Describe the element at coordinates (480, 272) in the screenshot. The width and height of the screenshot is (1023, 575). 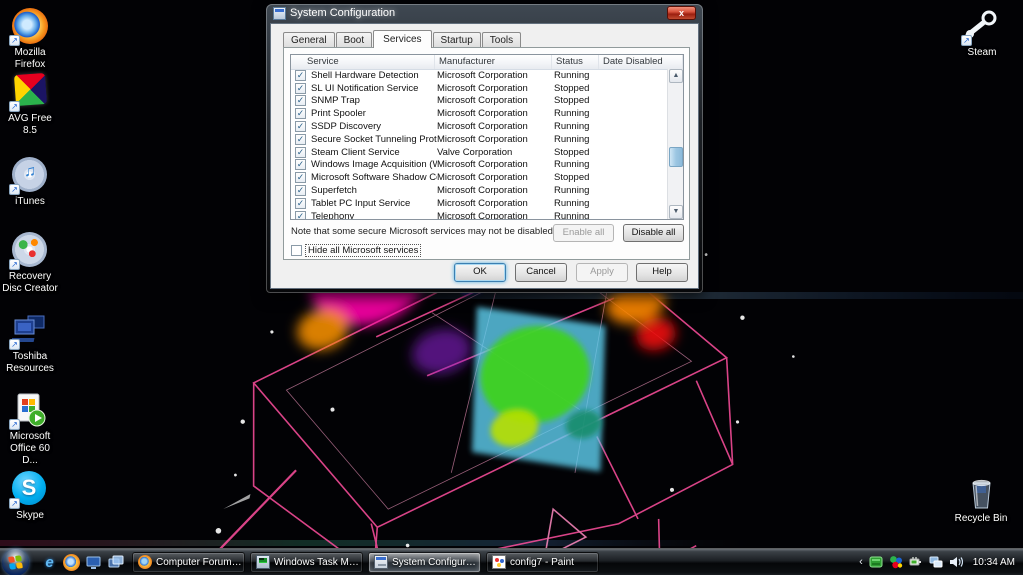
I see `ok-button: OK` at that location.